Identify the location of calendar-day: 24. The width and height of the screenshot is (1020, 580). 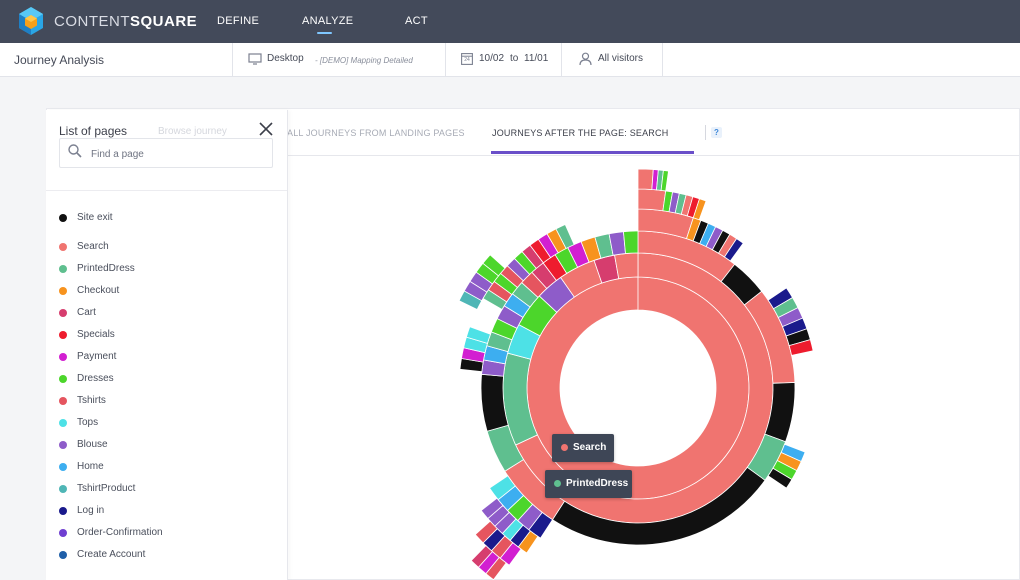
(467, 60).